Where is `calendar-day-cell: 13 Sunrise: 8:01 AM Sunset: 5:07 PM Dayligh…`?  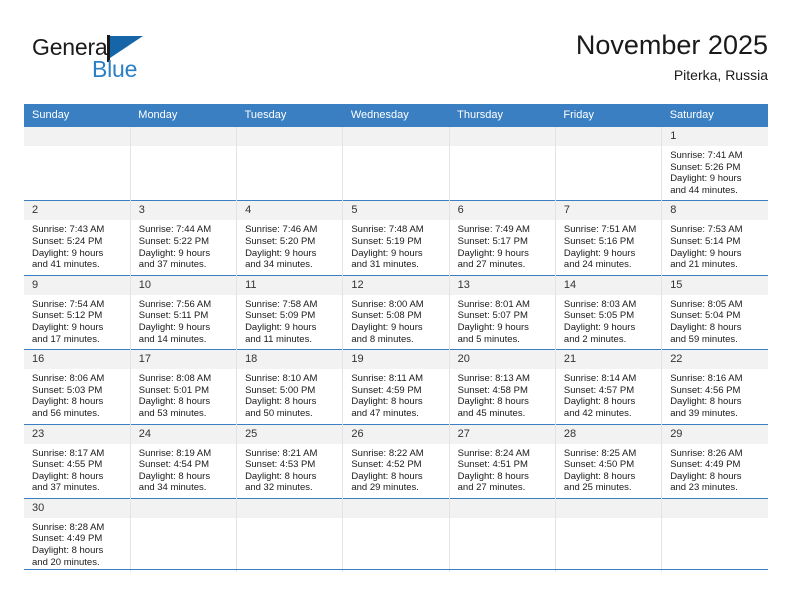 calendar-day-cell: 13 Sunrise: 8:01 AM Sunset: 5:07 PM Dayligh… is located at coordinates (502, 312).